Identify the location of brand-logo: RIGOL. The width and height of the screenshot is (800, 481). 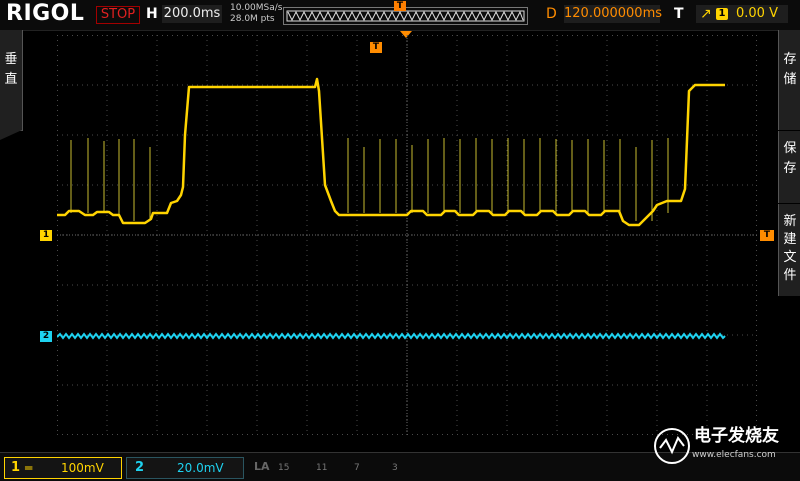
(45, 13).